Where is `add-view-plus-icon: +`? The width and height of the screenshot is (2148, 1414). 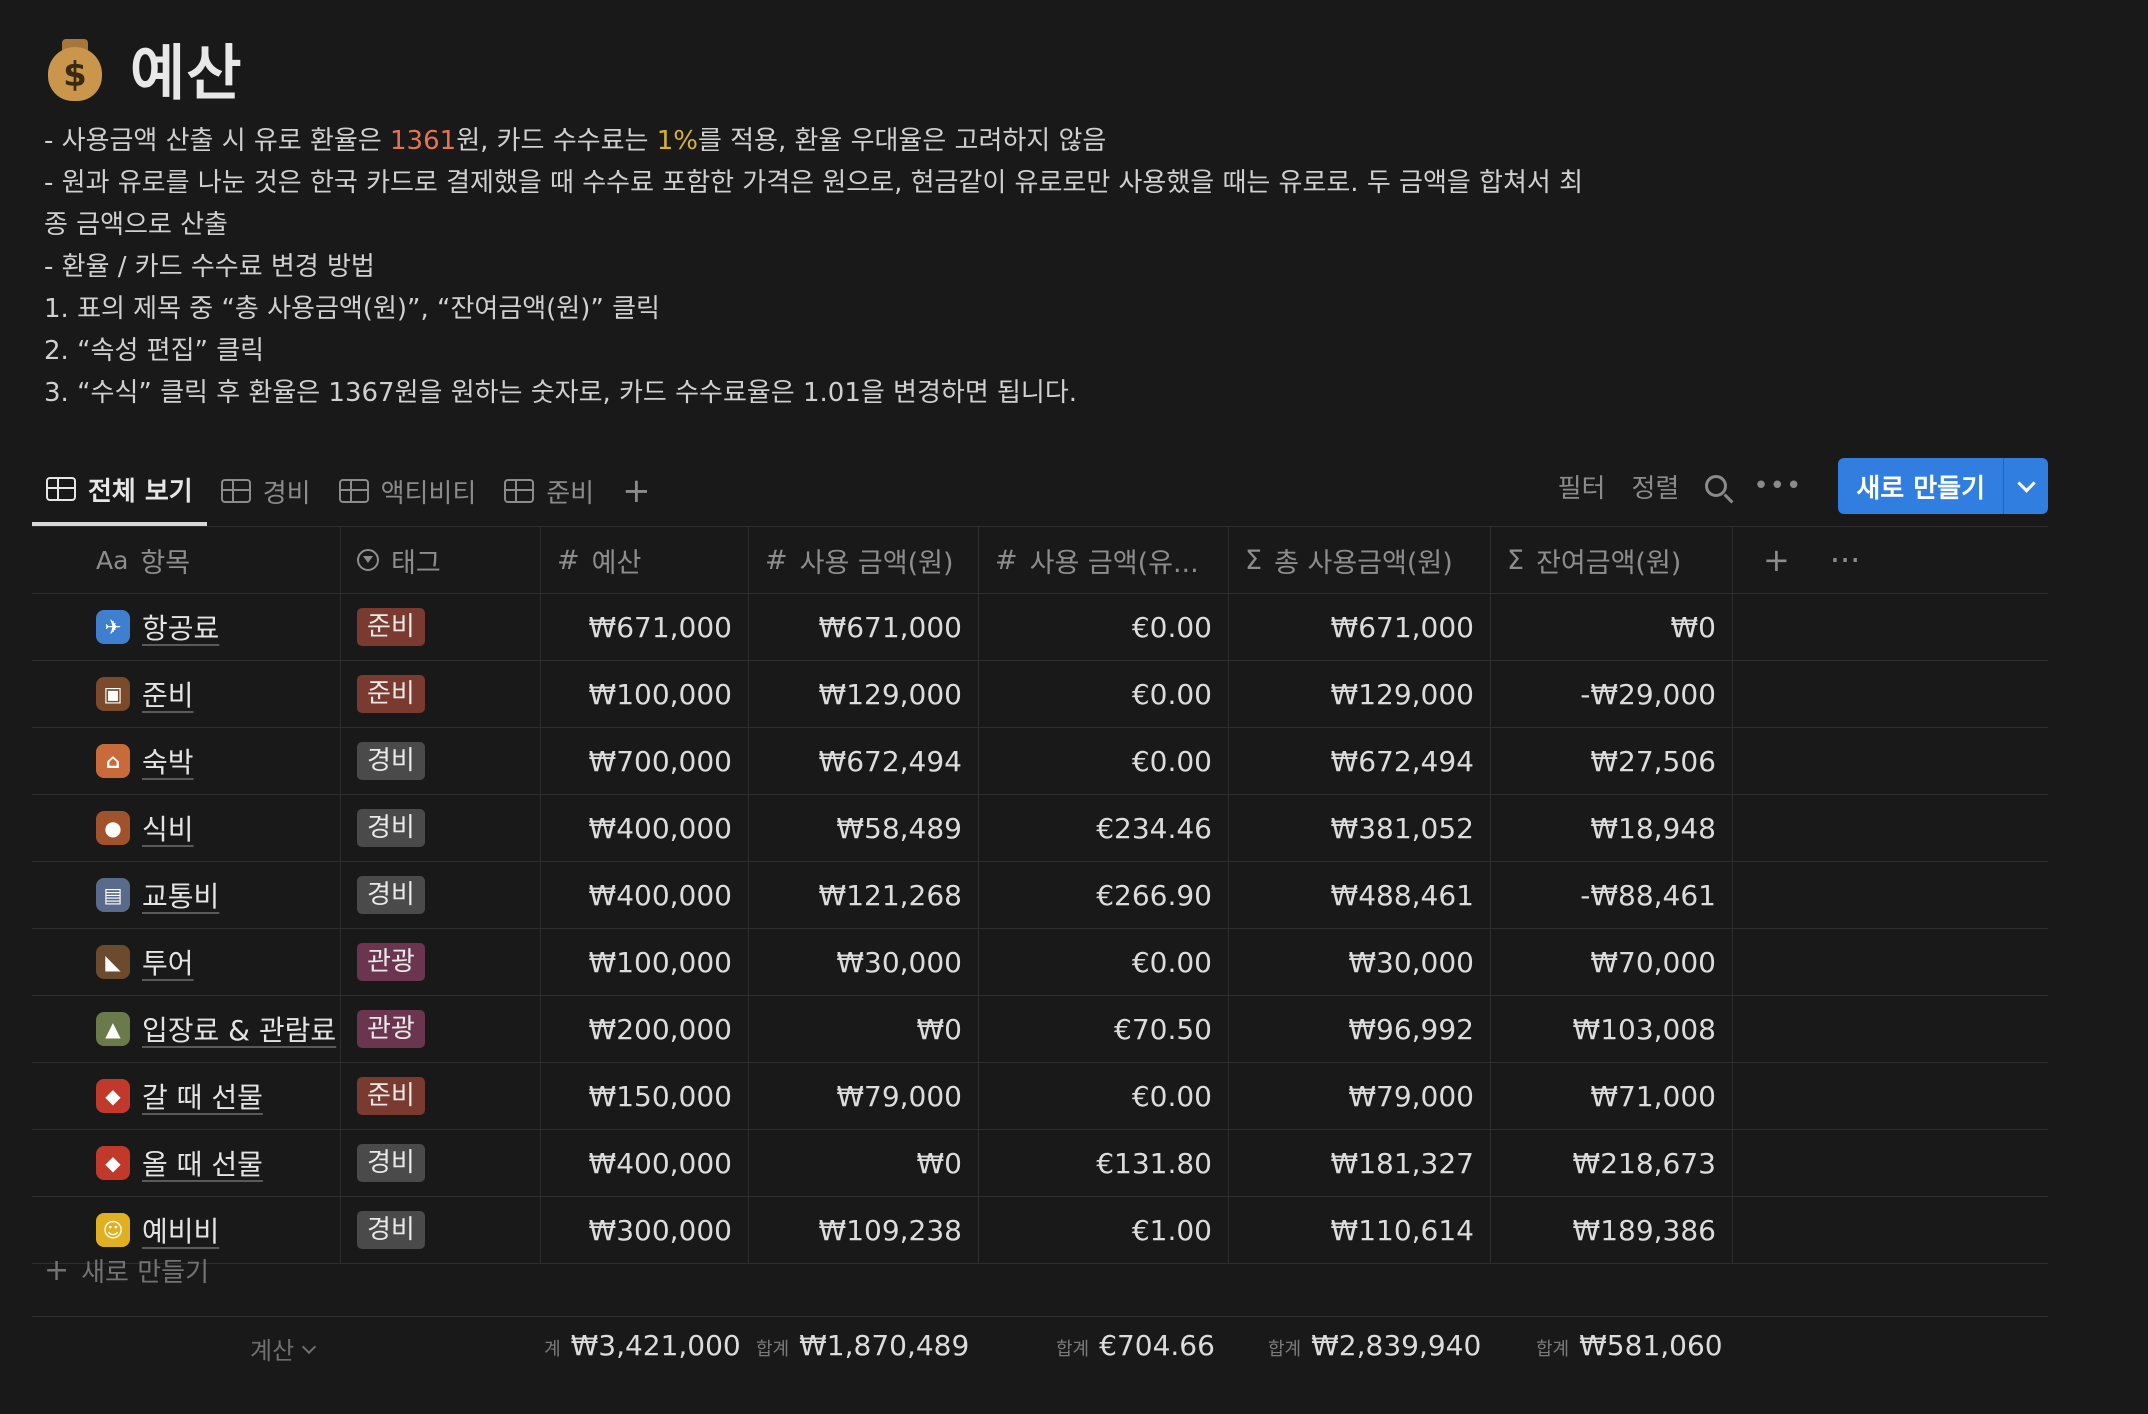
add-view-plus-icon: + is located at coordinates (636, 491).